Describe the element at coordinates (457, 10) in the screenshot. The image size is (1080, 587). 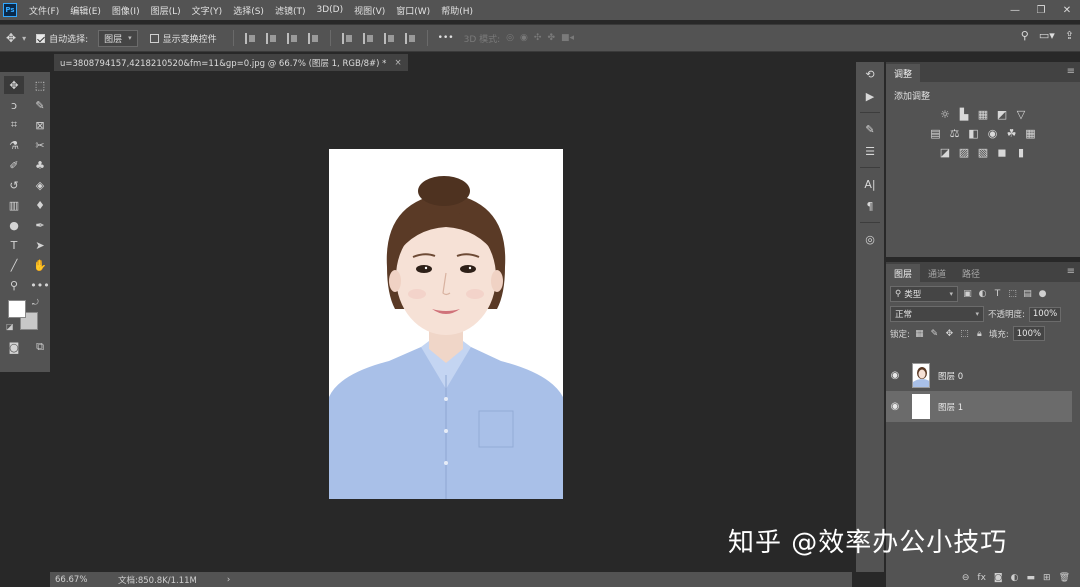
I see `menu-help: 帮助(H)` at that location.